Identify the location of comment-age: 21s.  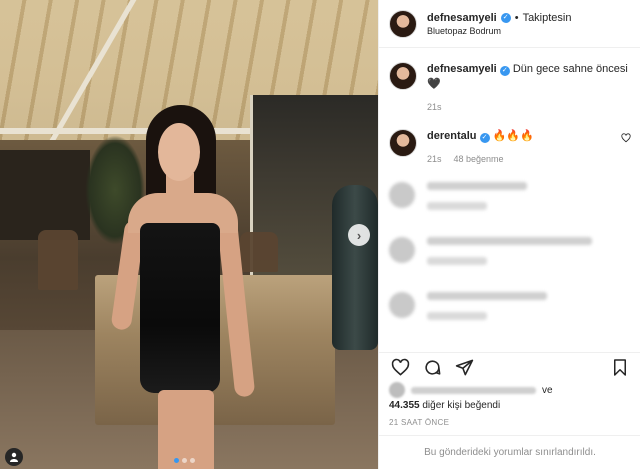
(434, 159).